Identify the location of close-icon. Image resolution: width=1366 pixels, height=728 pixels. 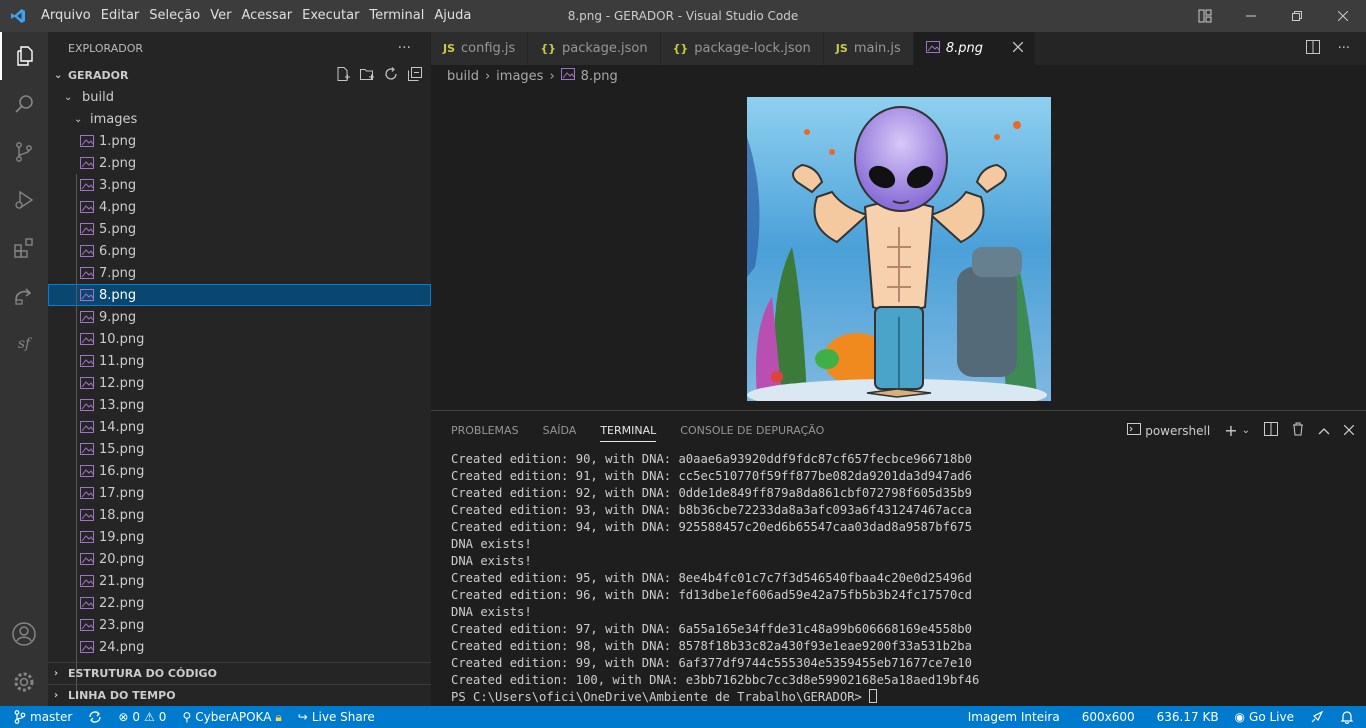
(1343, 16).